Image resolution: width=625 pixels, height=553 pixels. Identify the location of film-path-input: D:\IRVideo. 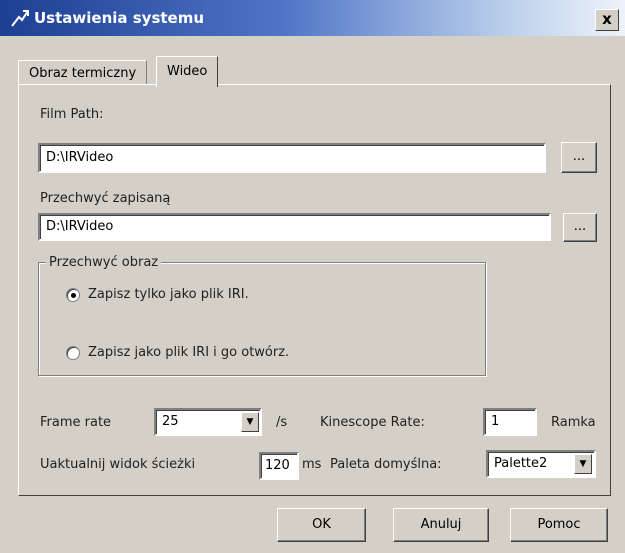
(292, 158).